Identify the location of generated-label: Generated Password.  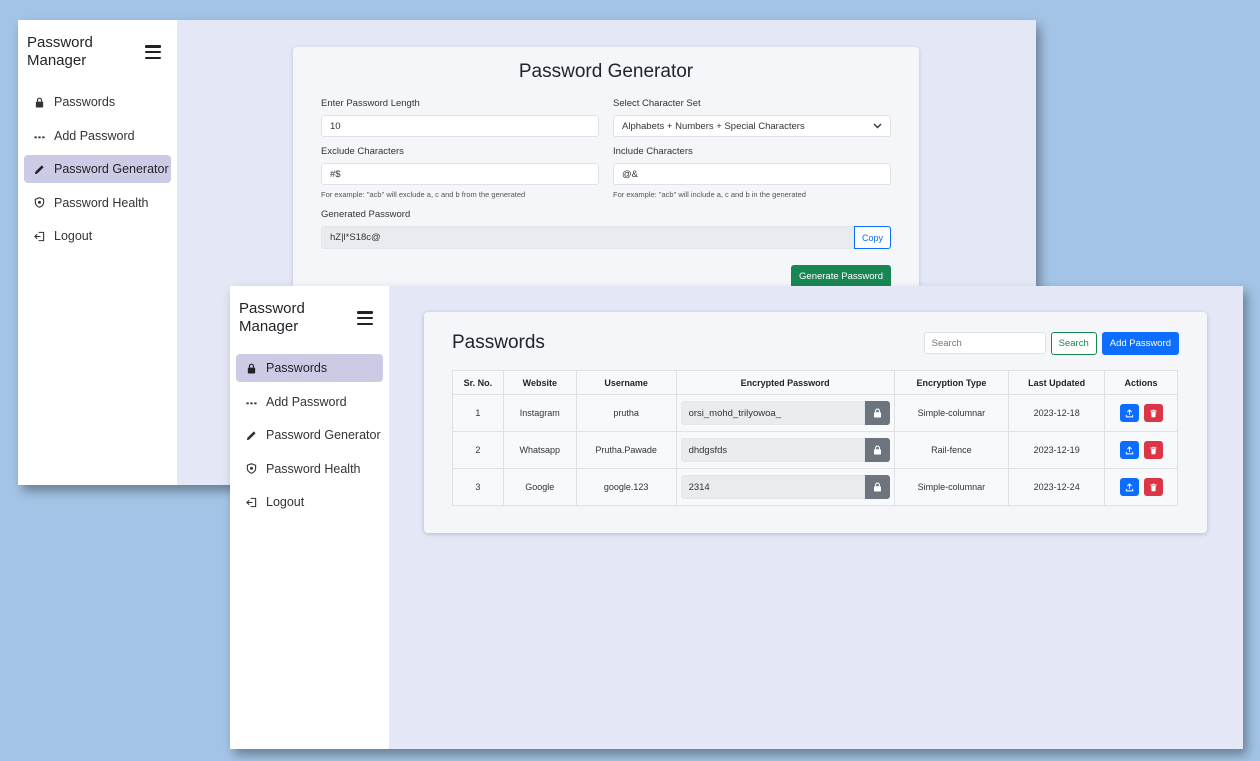
(366, 214).